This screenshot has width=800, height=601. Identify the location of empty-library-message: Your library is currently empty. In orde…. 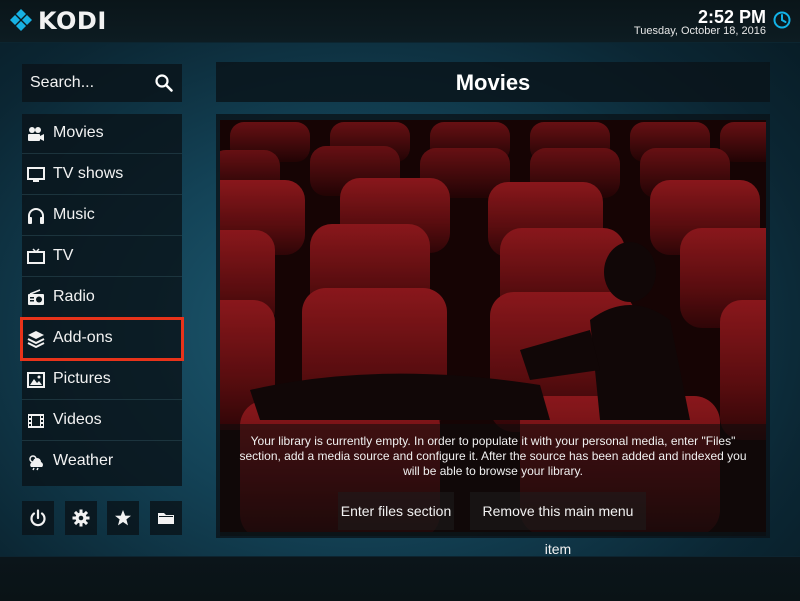
(493, 456).